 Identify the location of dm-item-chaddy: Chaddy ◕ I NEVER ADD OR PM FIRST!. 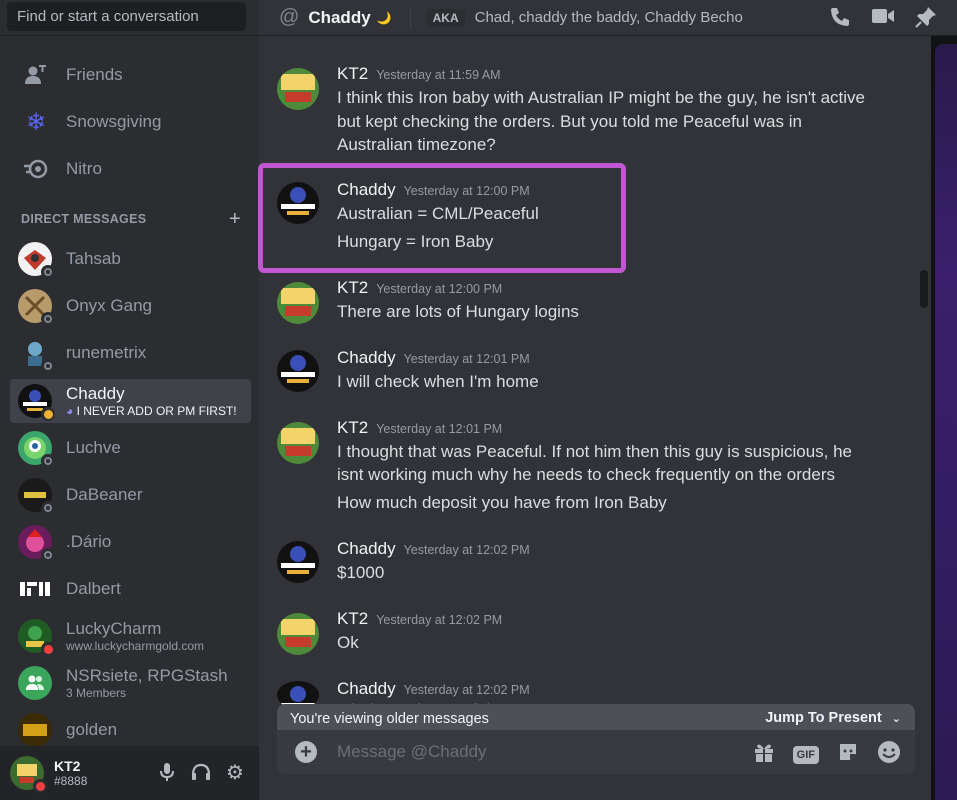
(130, 401).